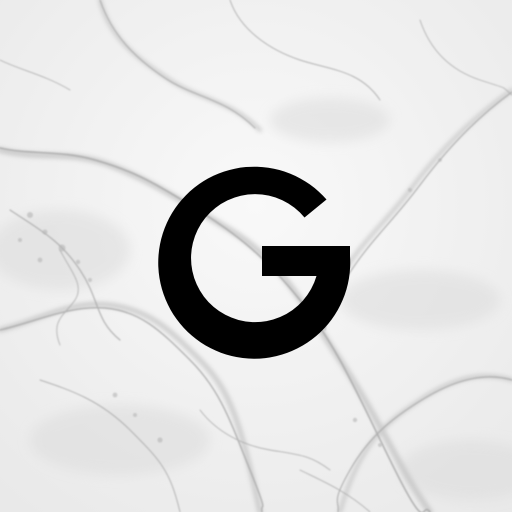 The height and width of the screenshot is (512, 512). What do you see at coordinates (254, 262) in the screenshot?
I see `g-logo-icon` at bounding box center [254, 262].